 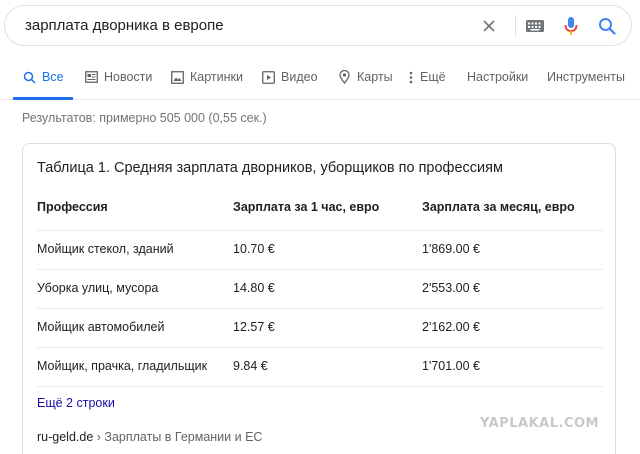 I want to click on watermark: YAPLAKAL.COM, so click(x=539, y=423).